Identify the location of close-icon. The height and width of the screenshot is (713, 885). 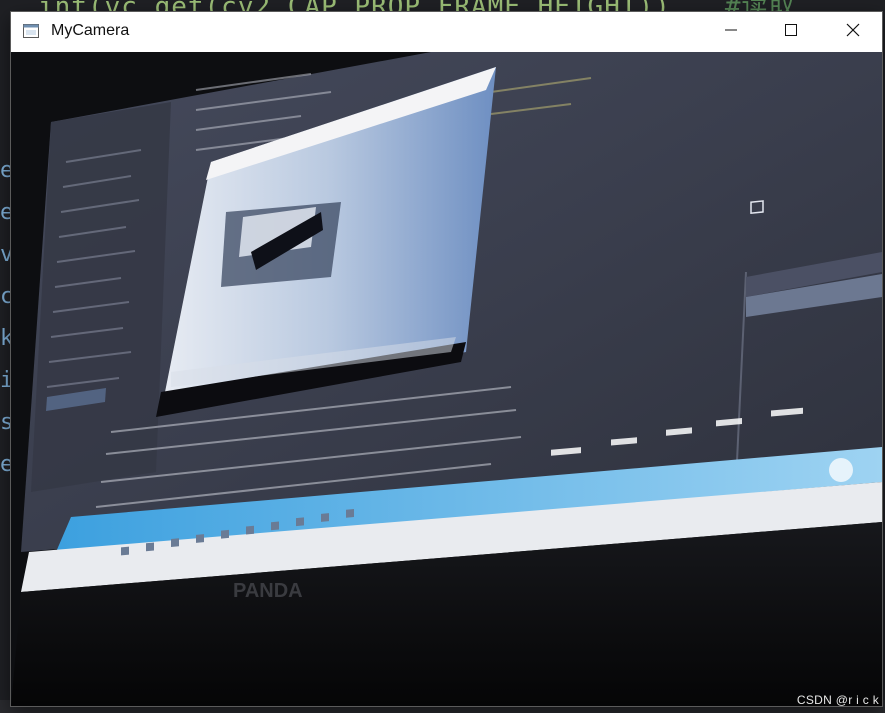
(853, 32).